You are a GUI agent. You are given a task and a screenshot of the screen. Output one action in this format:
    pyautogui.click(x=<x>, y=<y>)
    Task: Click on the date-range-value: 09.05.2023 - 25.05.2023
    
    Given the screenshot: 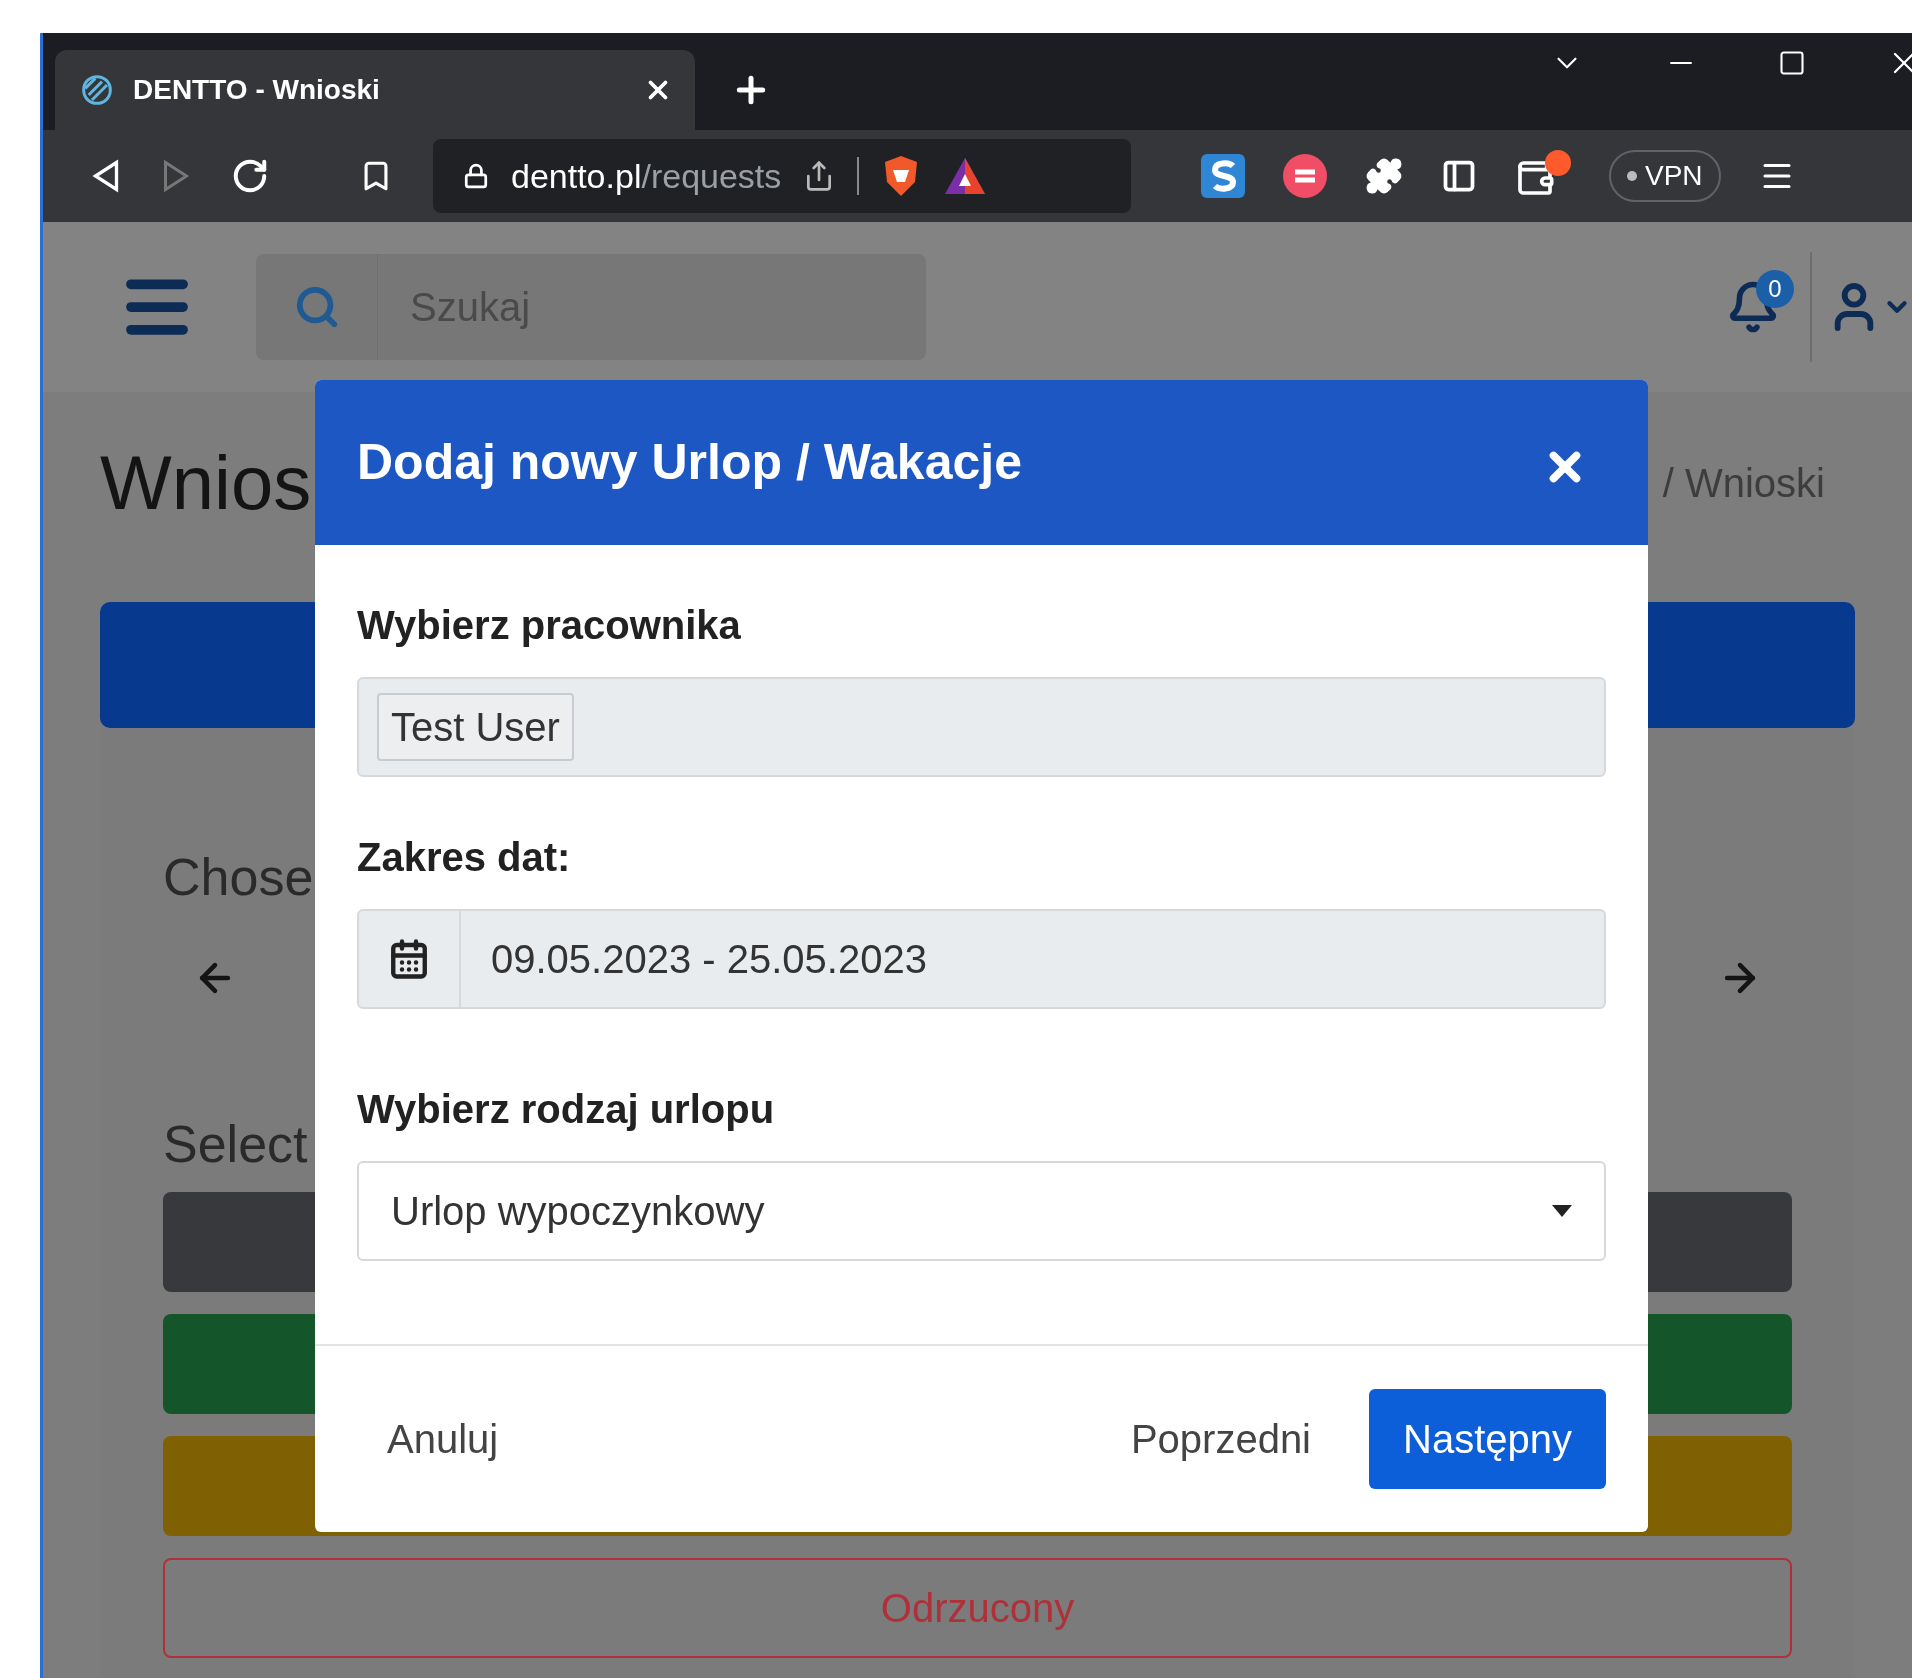 What is the action you would take?
    pyautogui.click(x=708, y=959)
    